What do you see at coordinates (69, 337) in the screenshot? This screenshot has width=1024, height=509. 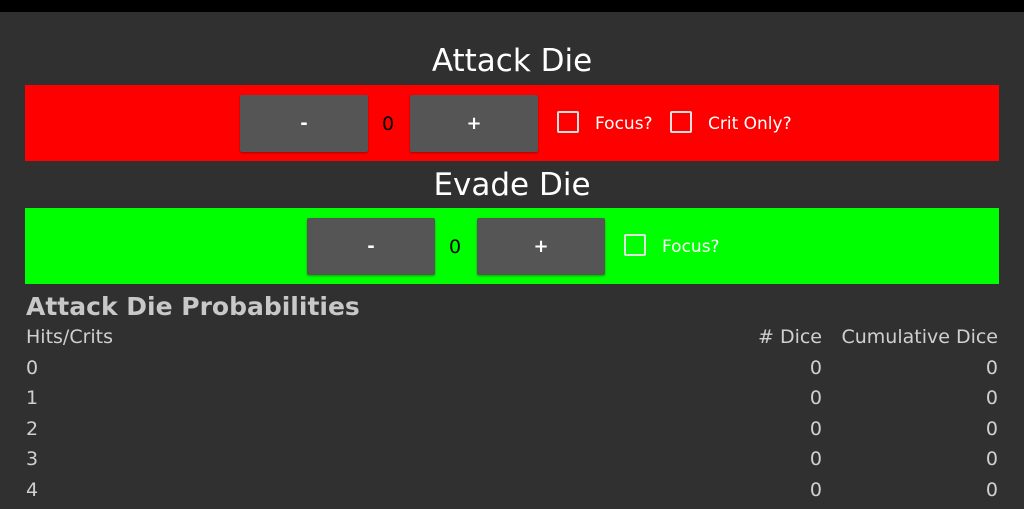 I see `header-hits-crits: Hits/Crits` at bounding box center [69, 337].